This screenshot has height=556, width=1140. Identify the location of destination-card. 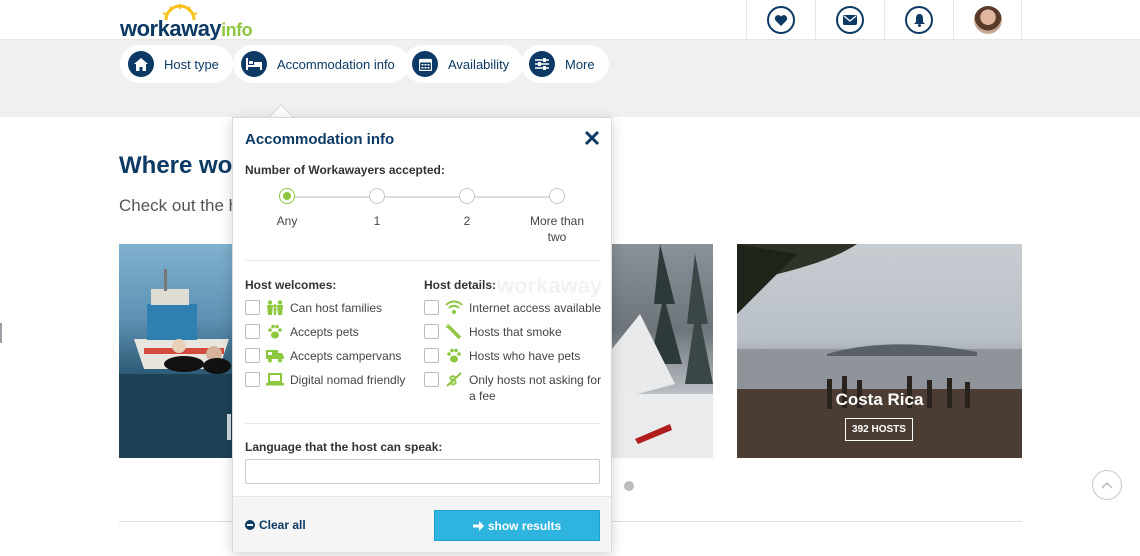
(656, 351).